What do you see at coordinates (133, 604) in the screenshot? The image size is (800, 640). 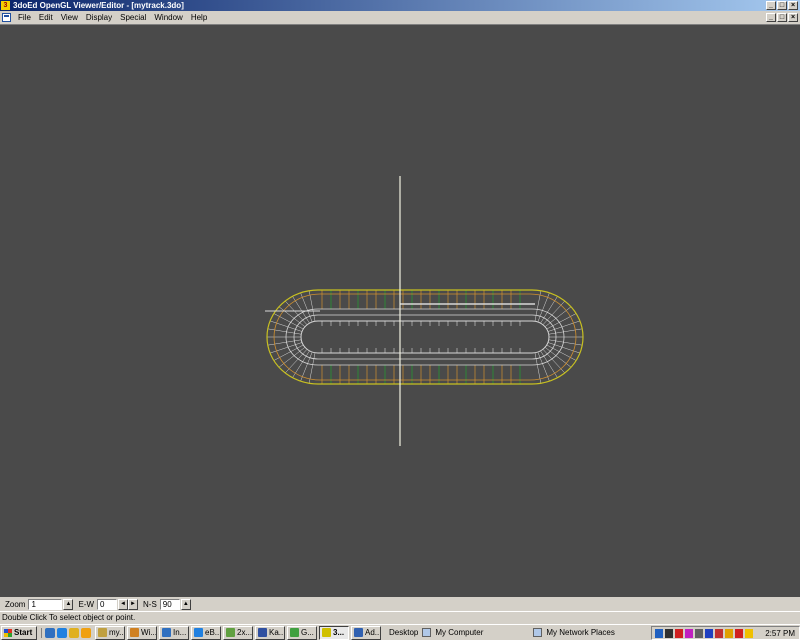 I see `ew-spinner-right: ►` at bounding box center [133, 604].